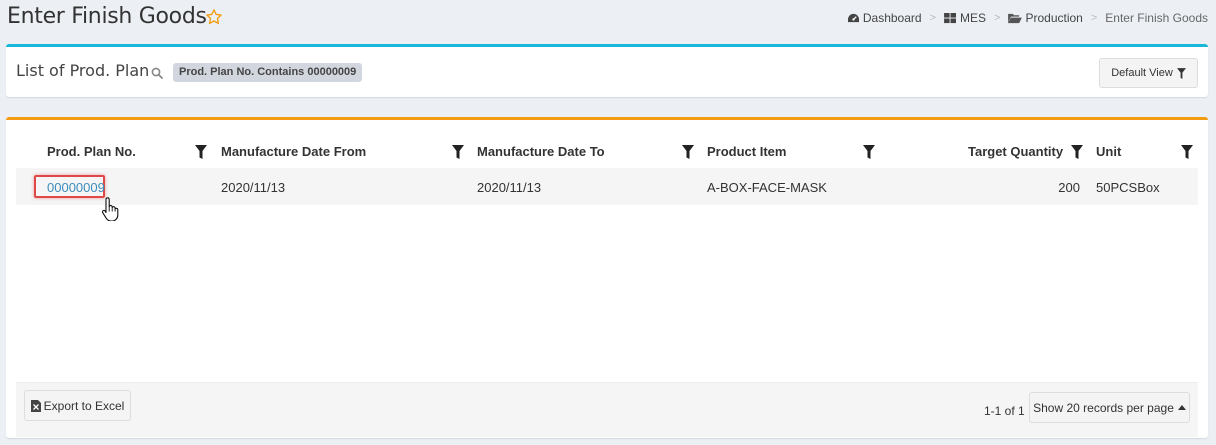  I want to click on star-icon, so click(214, 17).